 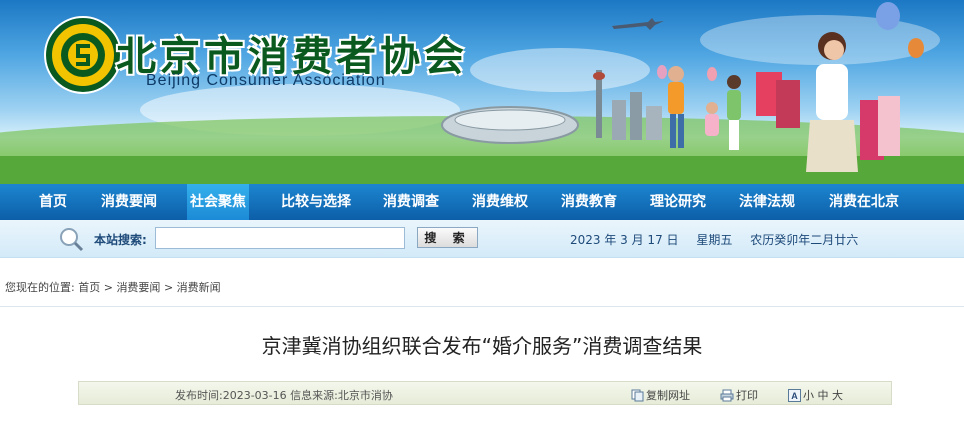 I want to click on article-title: 京津冀消协组织联合发布“婚介服务”消费调查结果, so click(x=482, y=346).